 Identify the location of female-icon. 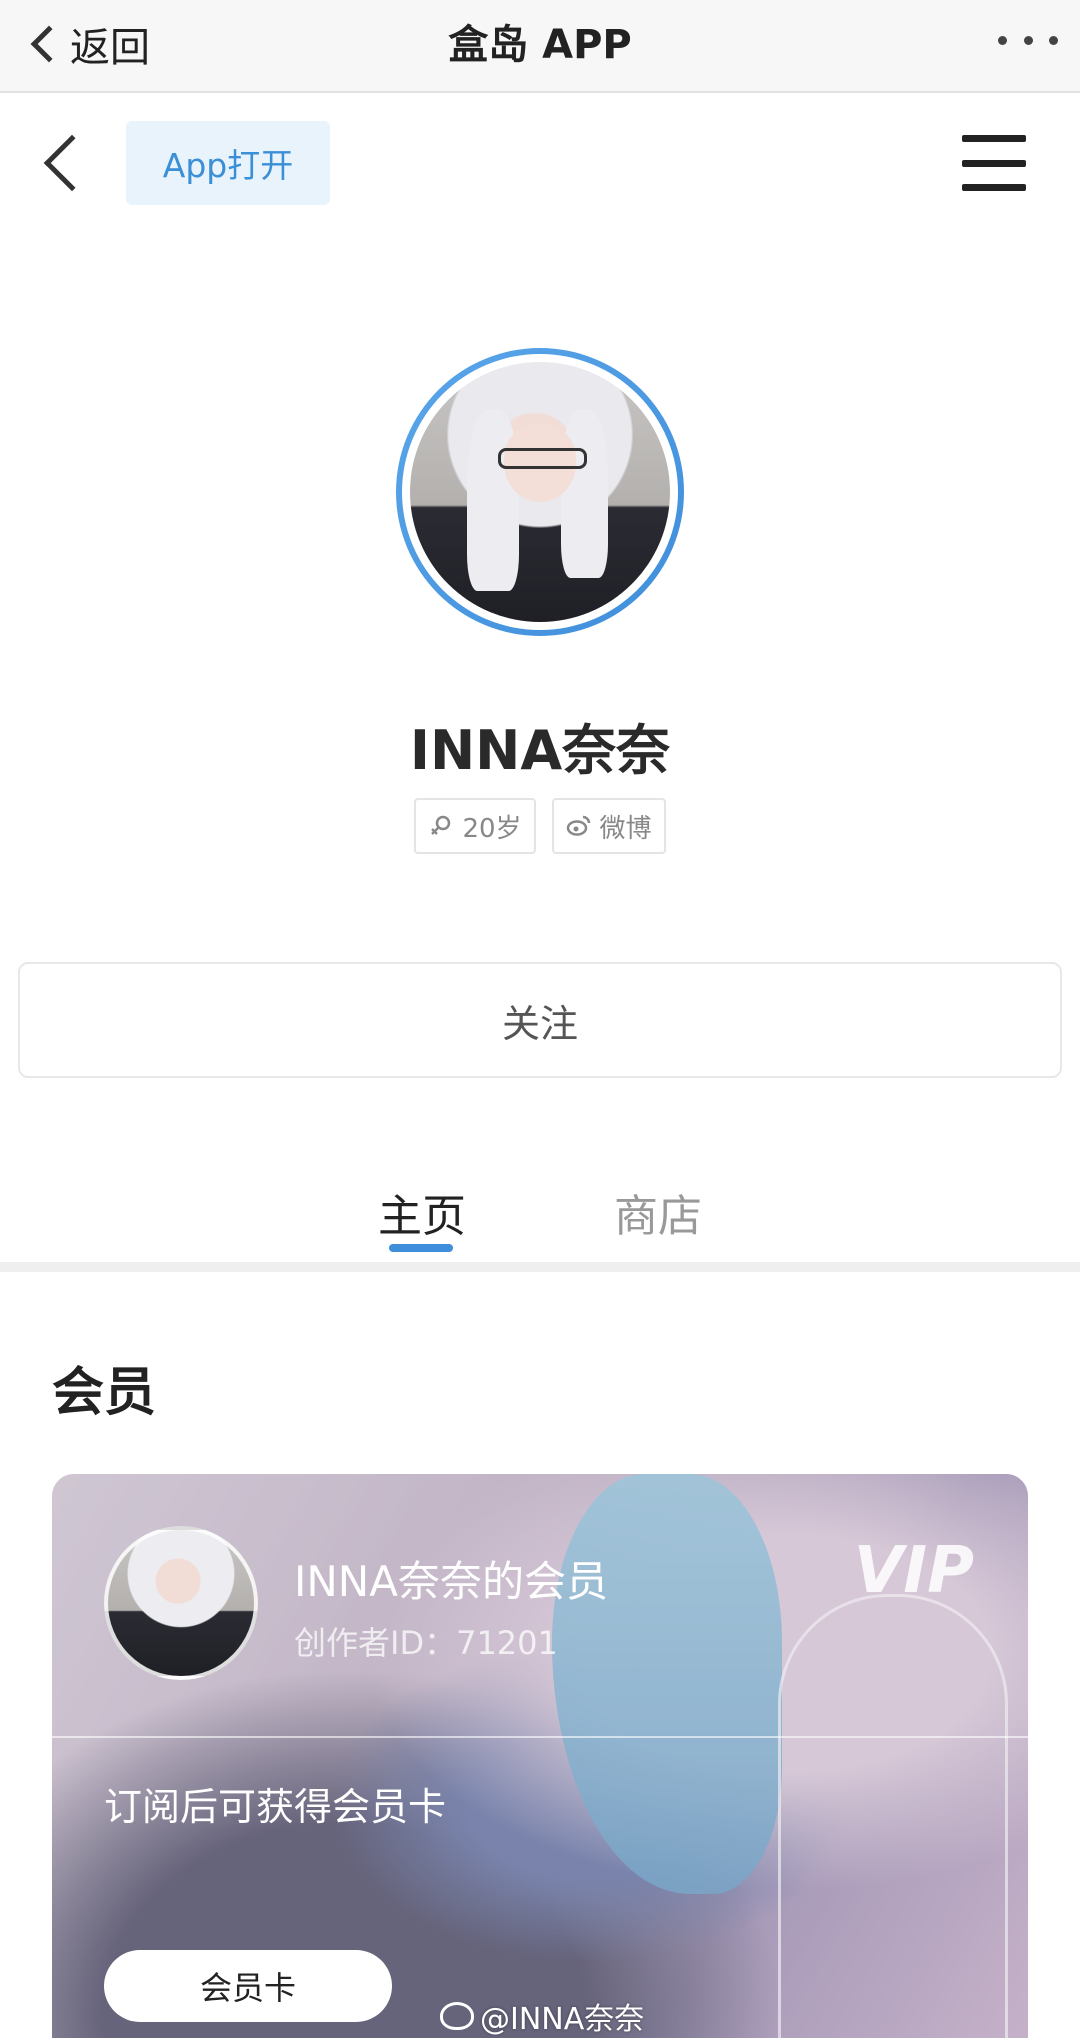
(441, 825).